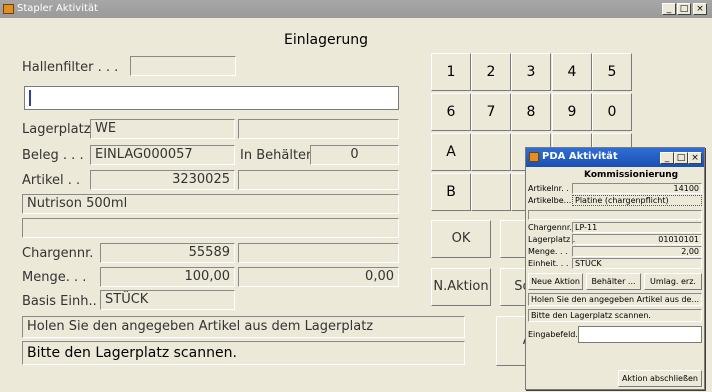  Describe the element at coordinates (210, 228) in the screenshot. I see `blank-field` at that location.